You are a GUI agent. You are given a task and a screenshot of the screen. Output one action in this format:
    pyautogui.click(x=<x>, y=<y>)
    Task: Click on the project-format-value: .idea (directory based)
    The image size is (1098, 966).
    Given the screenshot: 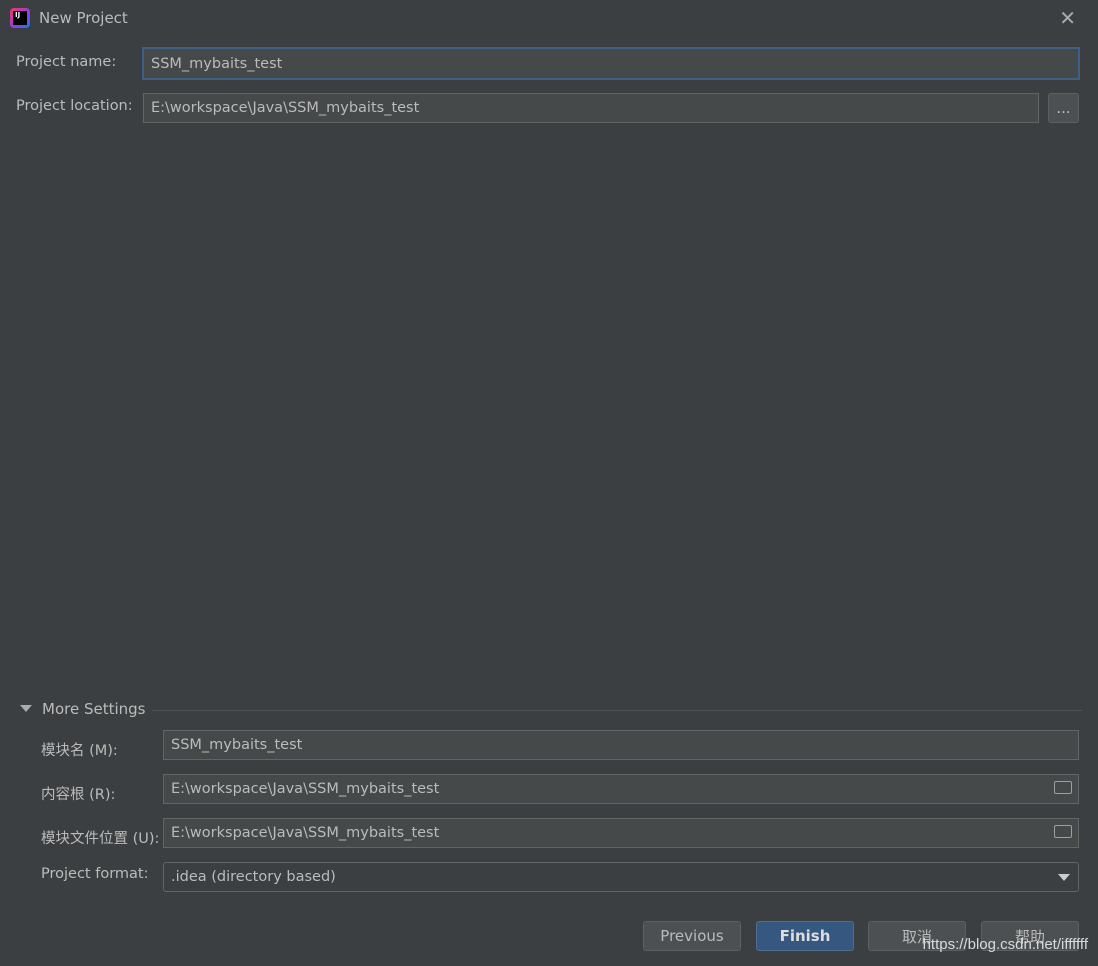 What is the action you would take?
    pyautogui.click(x=253, y=877)
    